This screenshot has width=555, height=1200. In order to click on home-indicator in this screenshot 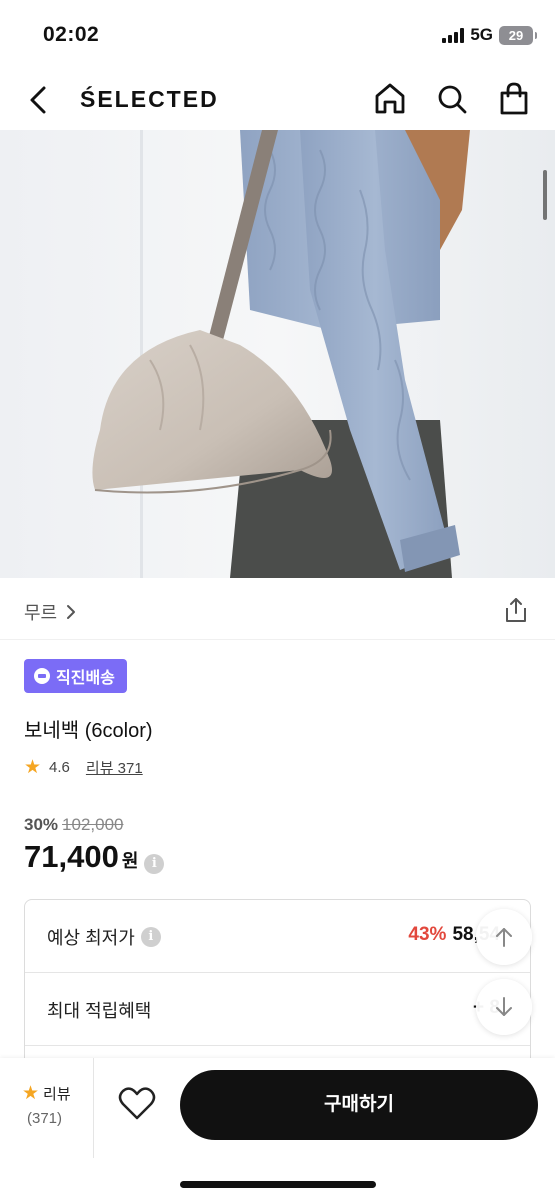, I will do `click(278, 1184)`.